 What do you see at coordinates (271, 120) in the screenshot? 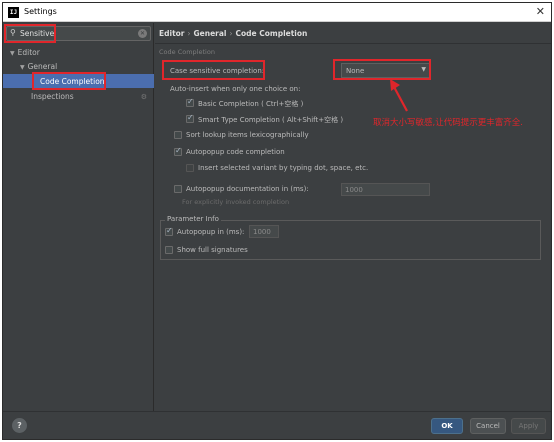
I see `smart-type-label: Smart Type Completion ( Alt+Shift+空格 )` at bounding box center [271, 120].